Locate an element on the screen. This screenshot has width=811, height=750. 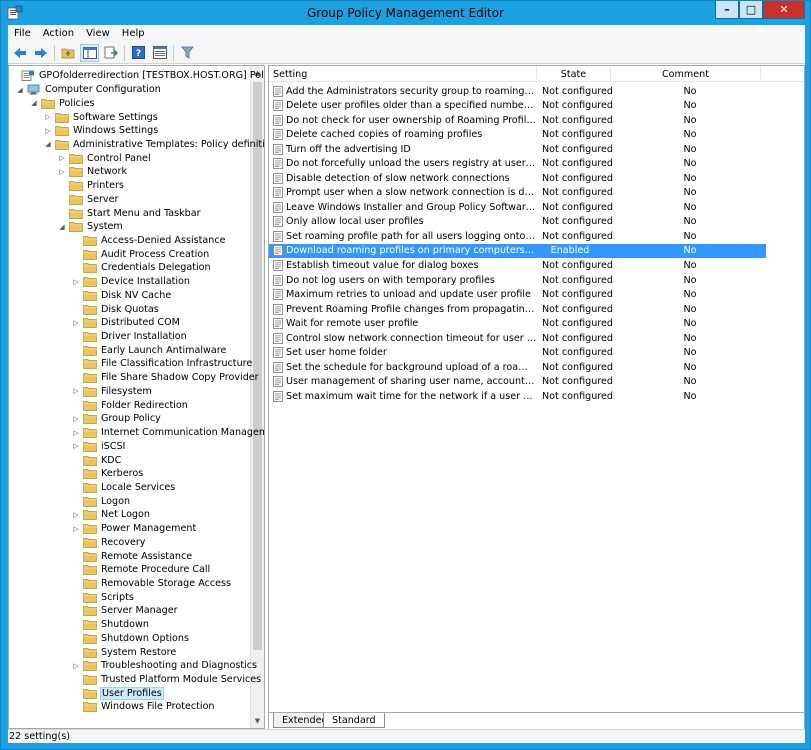
tree-item: Shutdown Options is located at coordinates (130, 639).